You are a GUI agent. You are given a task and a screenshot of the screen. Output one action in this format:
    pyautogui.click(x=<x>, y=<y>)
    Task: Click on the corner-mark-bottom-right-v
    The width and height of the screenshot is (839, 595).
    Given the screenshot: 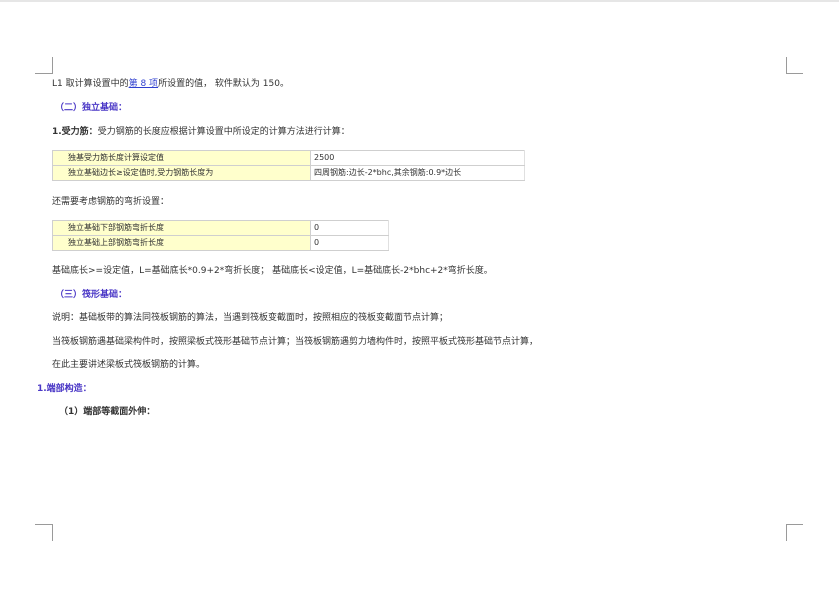 What is the action you would take?
    pyautogui.click(x=786, y=532)
    